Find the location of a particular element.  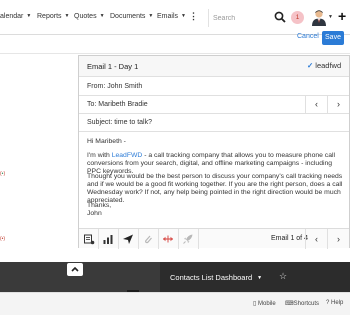

help-icon: ? is located at coordinates (328, 303).